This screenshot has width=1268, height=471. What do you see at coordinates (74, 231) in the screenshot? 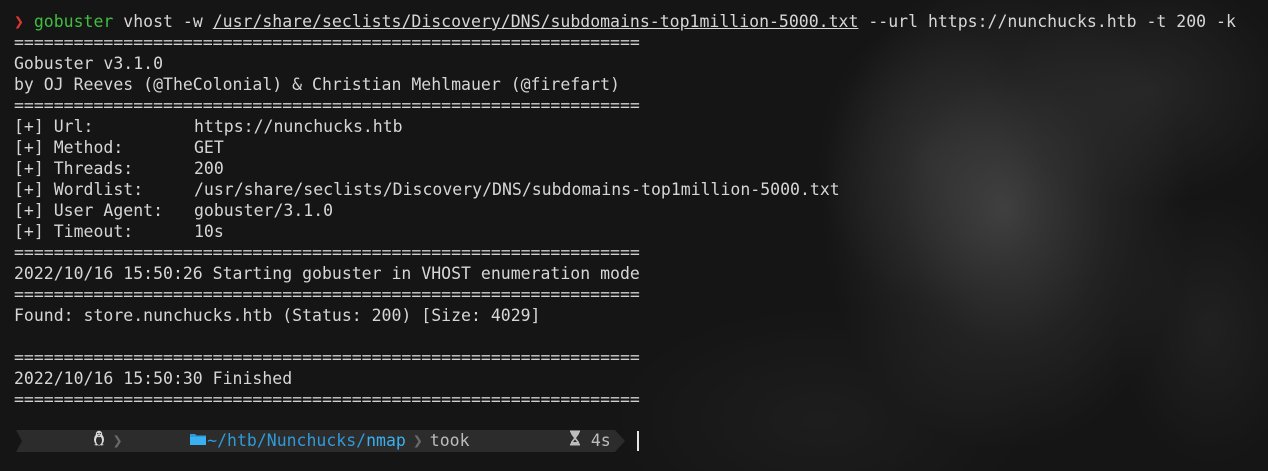
I see `option-key: [+] Timeout:` at bounding box center [74, 231].